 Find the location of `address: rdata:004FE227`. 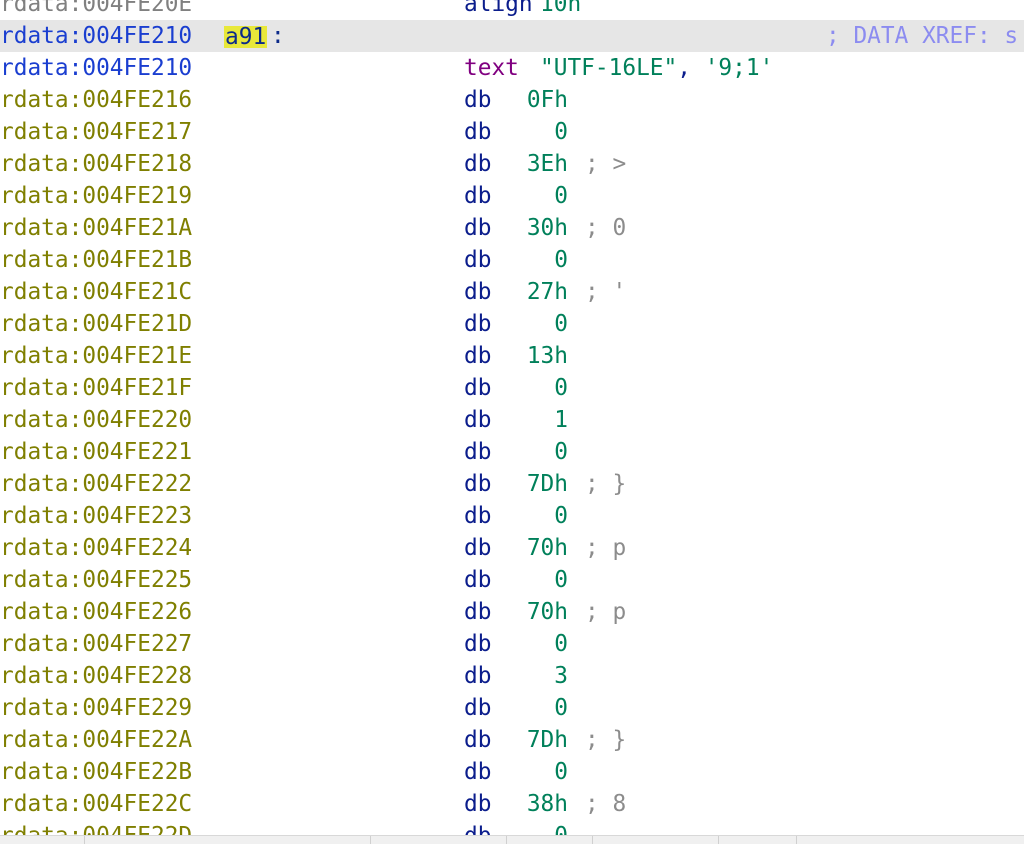

address: rdata:004FE227 is located at coordinates (96, 644).